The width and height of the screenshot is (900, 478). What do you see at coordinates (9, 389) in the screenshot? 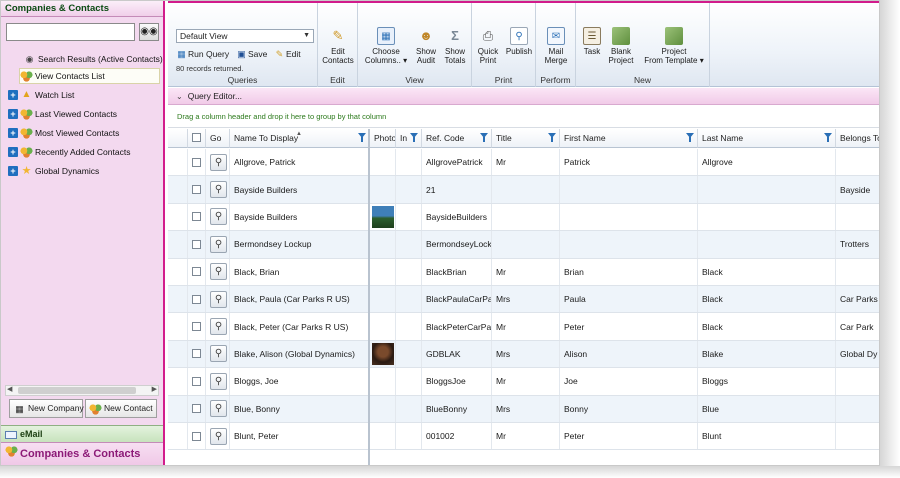
I see `scroll-left-icon: ◀` at bounding box center [9, 389].